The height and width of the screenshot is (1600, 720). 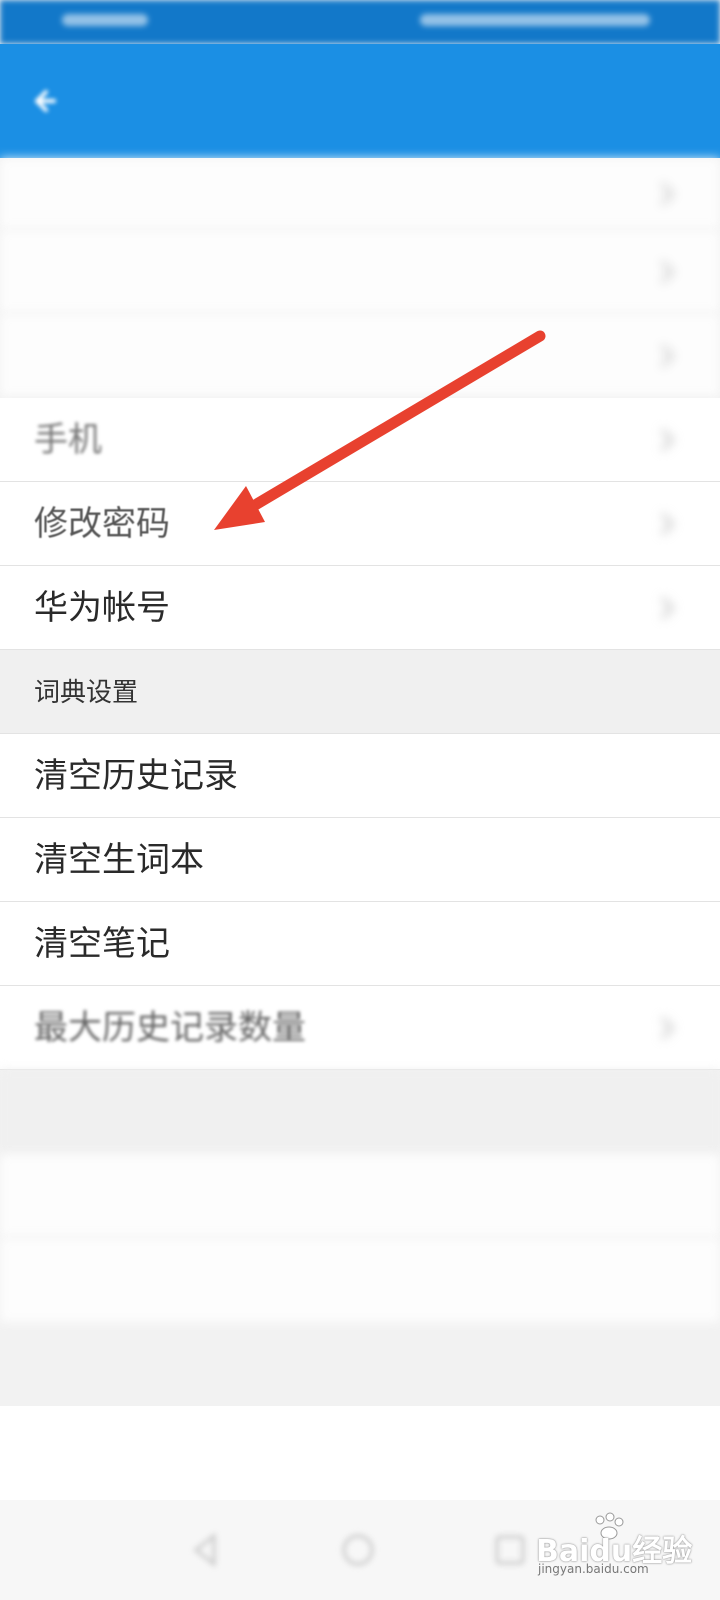 What do you see at coordinates (86, 693) in the screenshot?
I see `section-title: 词典设置` at bounding box center [86, 693].